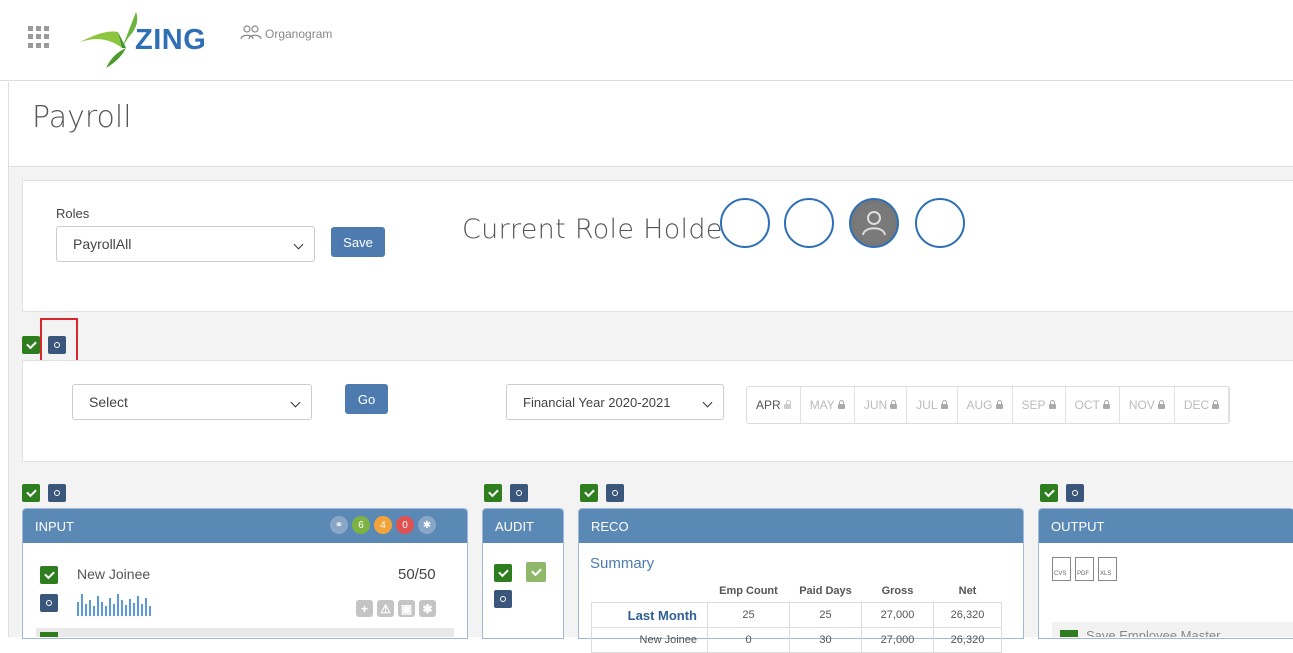  Describe the element at coordinates (406, 608) in the screenshot. I see `lock-icon: ▣` at that location.